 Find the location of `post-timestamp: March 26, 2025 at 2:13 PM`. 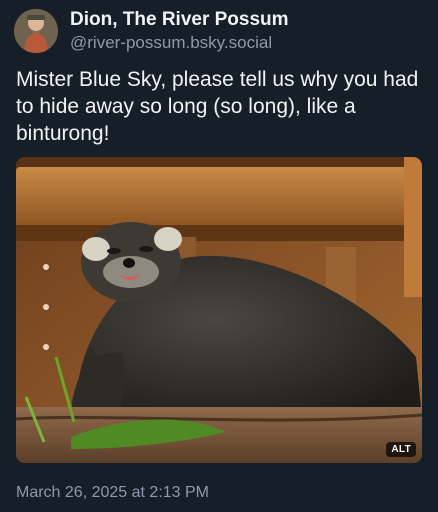

post-timestamp: March 26, 2025 at 2:13 PM is located at coordinates (112, 493).